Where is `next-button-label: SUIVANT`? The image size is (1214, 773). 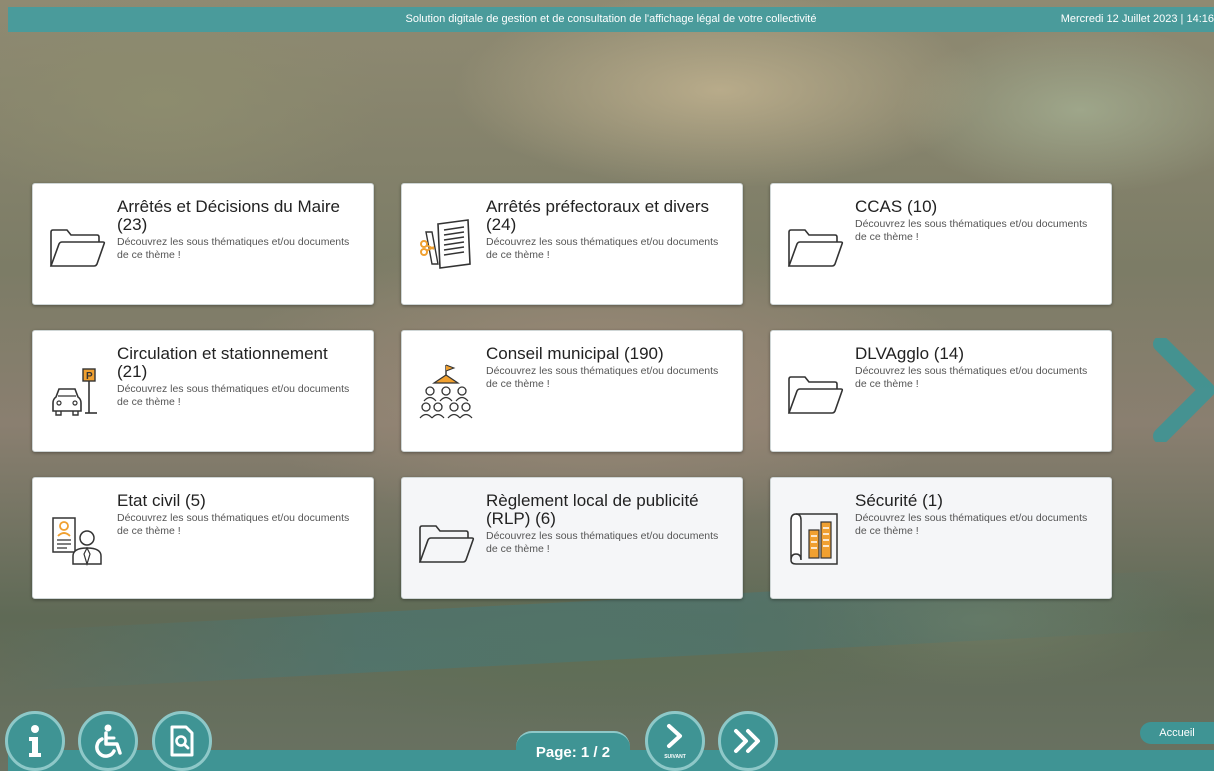 next-button-label: SUIVANT is located at coordinates (675, 757).